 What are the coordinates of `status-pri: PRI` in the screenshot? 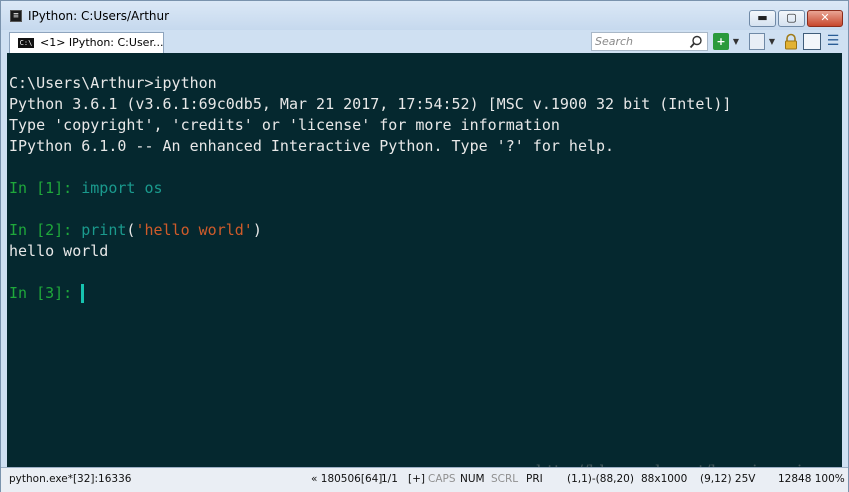 It's located at (534, 479).